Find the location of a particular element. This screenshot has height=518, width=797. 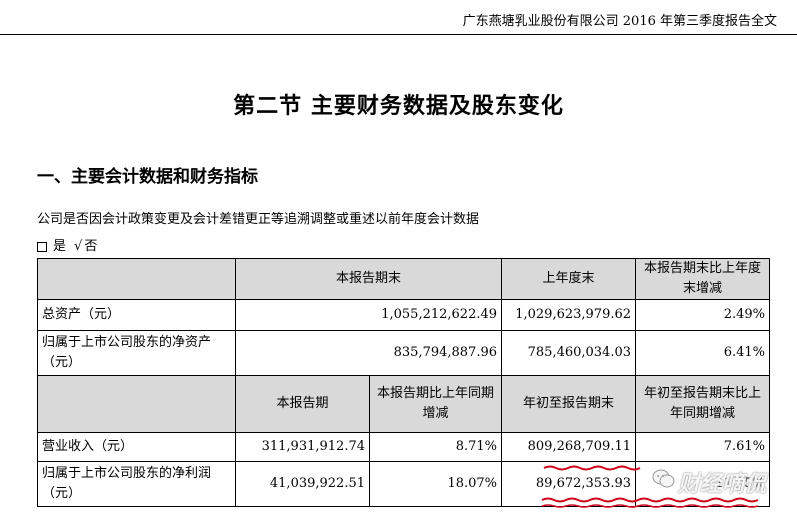

check-mark: √ is located at coordinates (78, 246).